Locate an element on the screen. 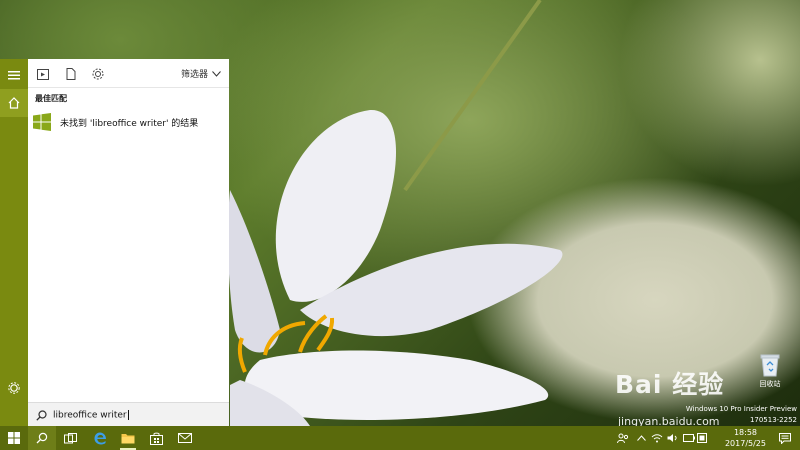 The width and height of the screenshot is (800, 450). keyboard-icon is located at coordinates (702, 438).